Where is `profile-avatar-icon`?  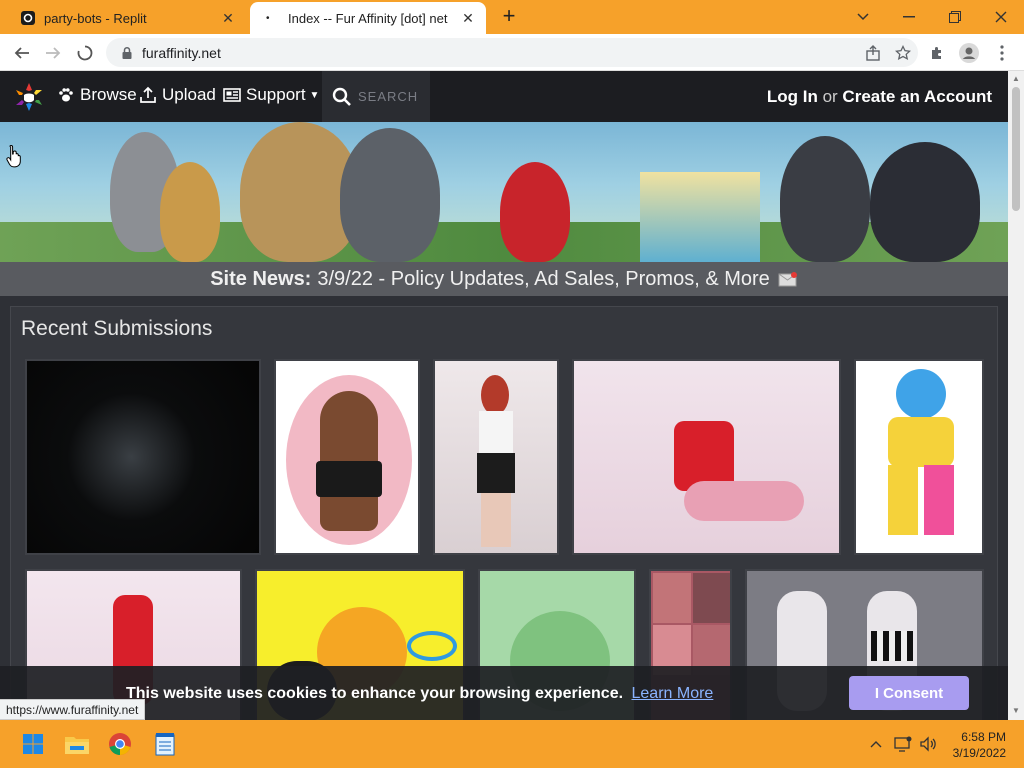
profile-avatar-icon is located at coordinates (969, 53).